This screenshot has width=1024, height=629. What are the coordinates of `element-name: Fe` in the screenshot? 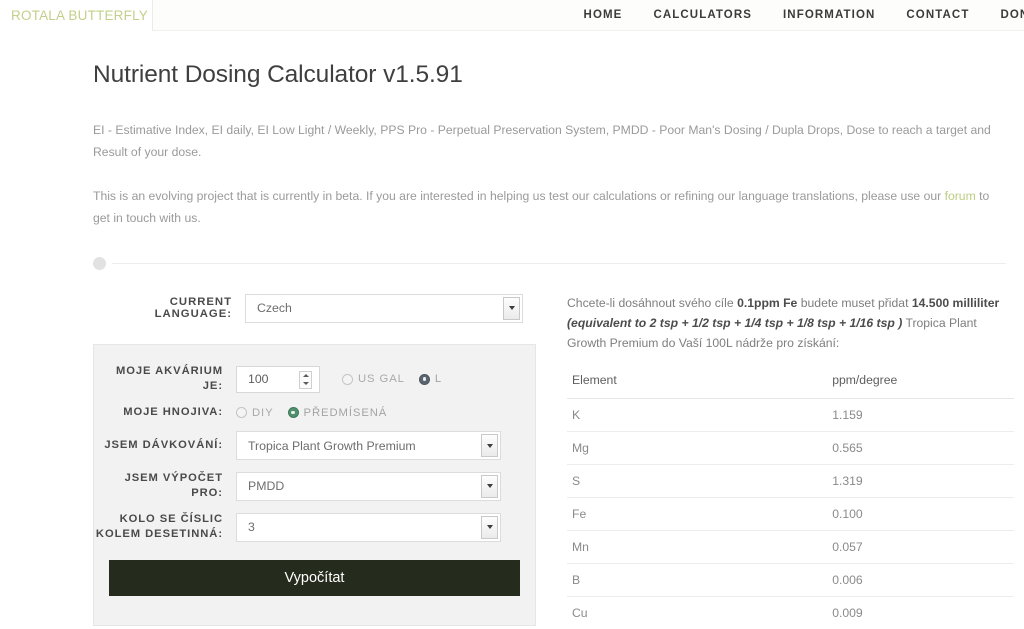 It's located at (603, 514).